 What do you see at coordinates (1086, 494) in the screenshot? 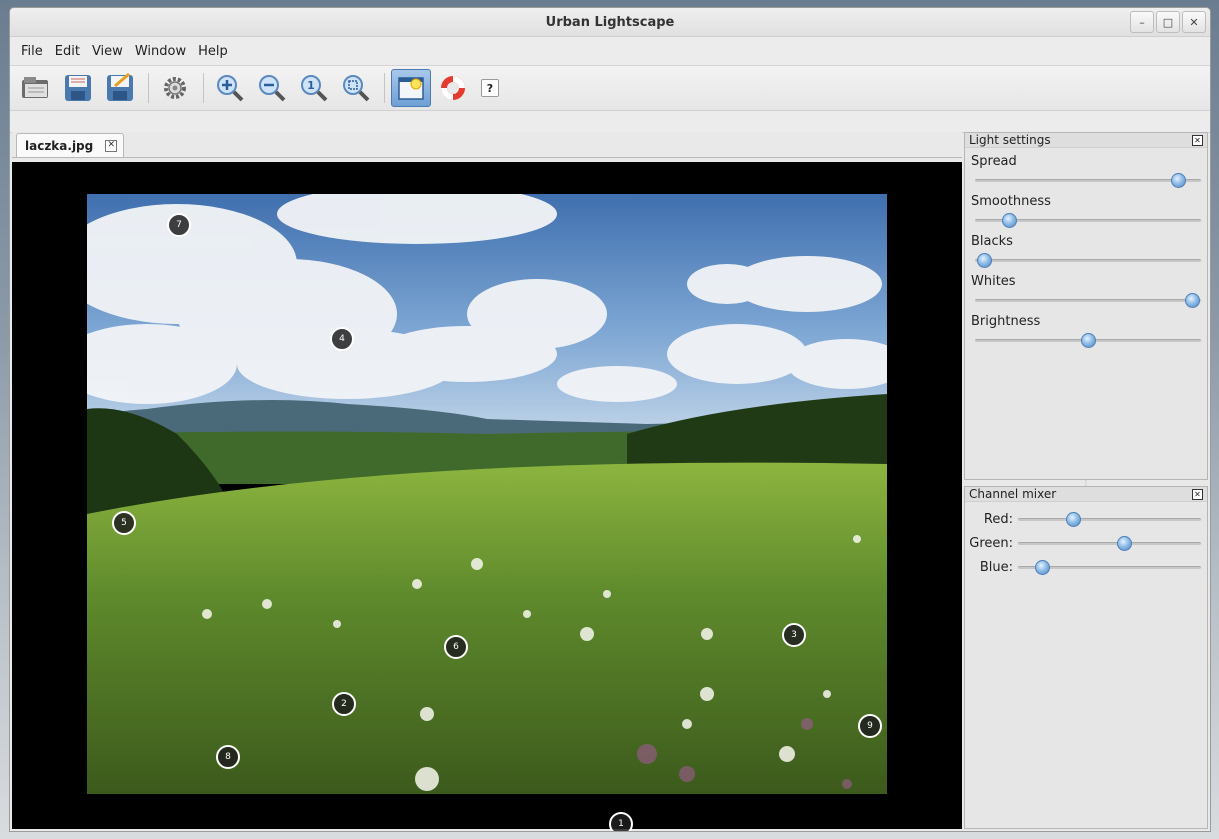
I see `channel-mixer-title: Channel mixer` at bounding box center [1086, 494].